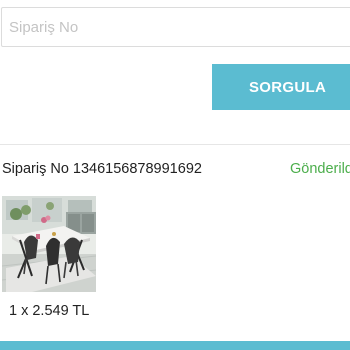 Image resolution: width=350 pixels, height=350 pixels. I want to click on bottom-accent-bar, so click(175, 345).